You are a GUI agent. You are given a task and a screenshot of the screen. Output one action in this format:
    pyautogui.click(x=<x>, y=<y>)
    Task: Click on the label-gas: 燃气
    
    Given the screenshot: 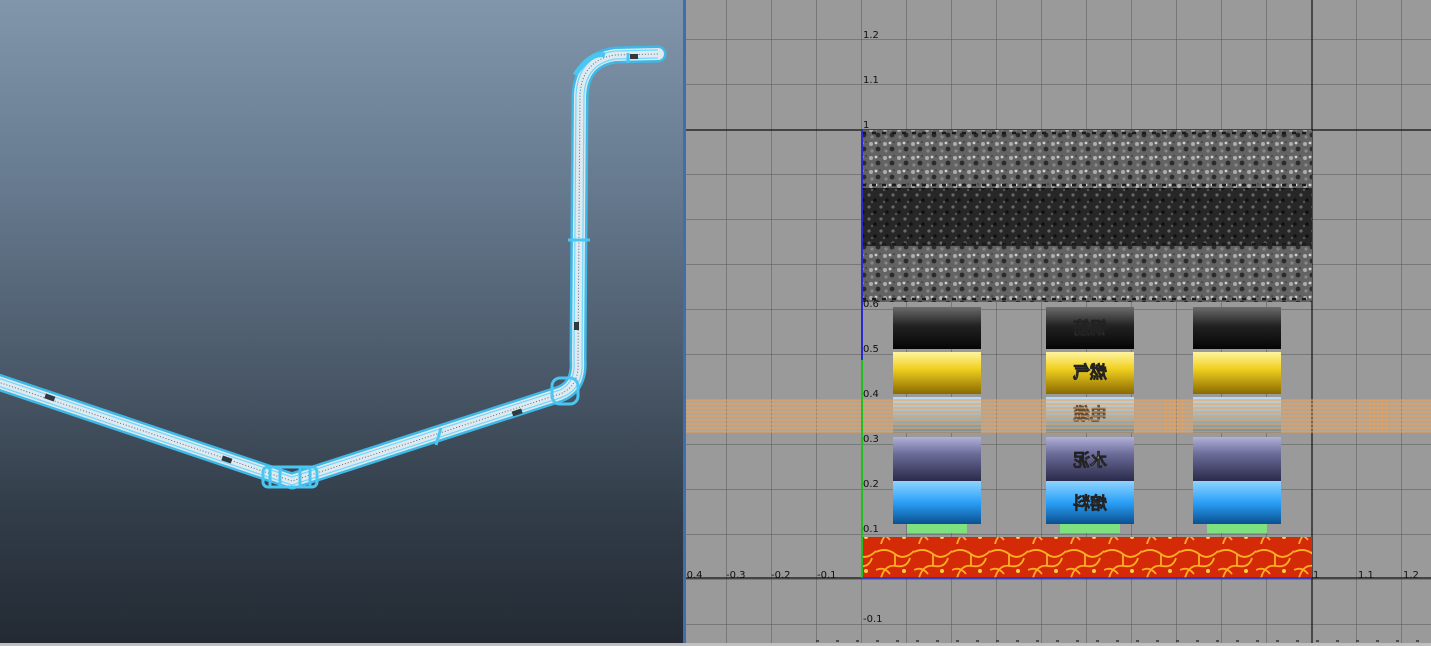 What is the action you would take?
    pyautogui.click(x=1090, y=372)
    